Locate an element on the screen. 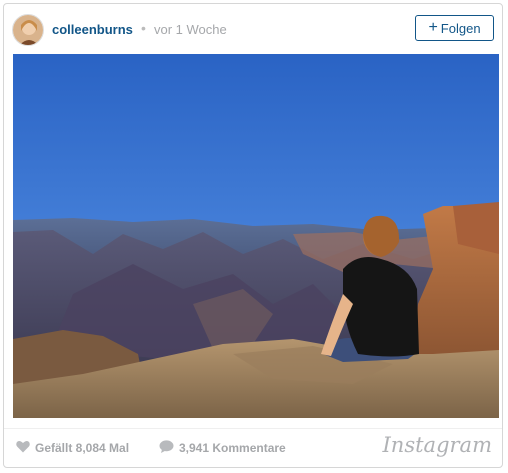  likes-count: Gefällt 8,084 Mal is located at coordinates (72, 448).